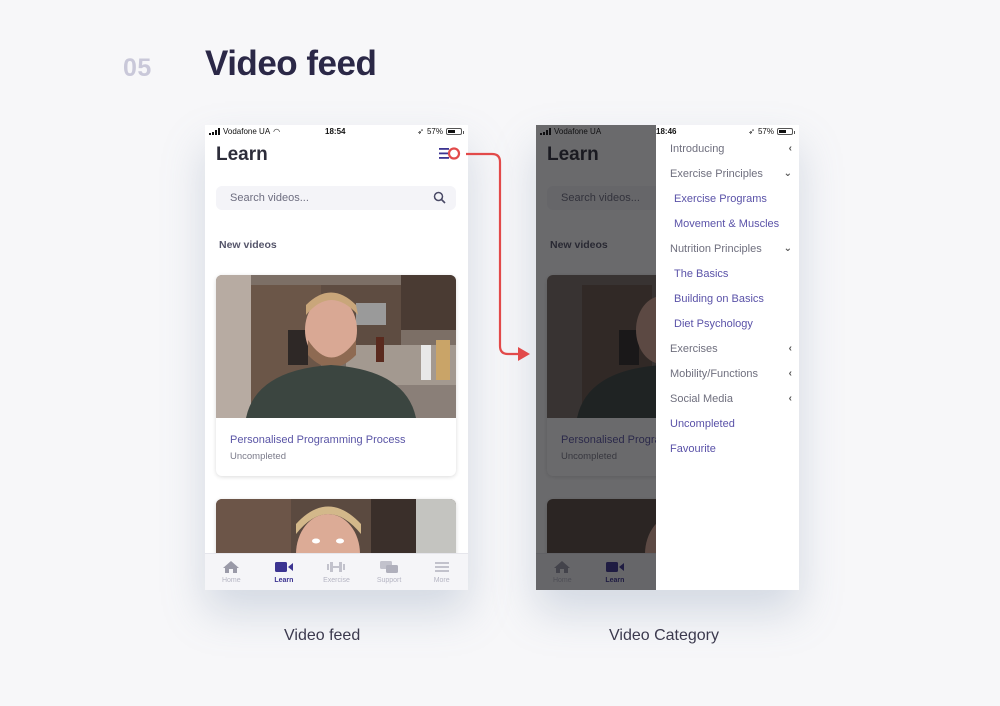 The width and height of the screenshot is (1000, 706). Describe the element at coordinates (283, 567) in the screenshot. I see `video-camera-icon` at that location.